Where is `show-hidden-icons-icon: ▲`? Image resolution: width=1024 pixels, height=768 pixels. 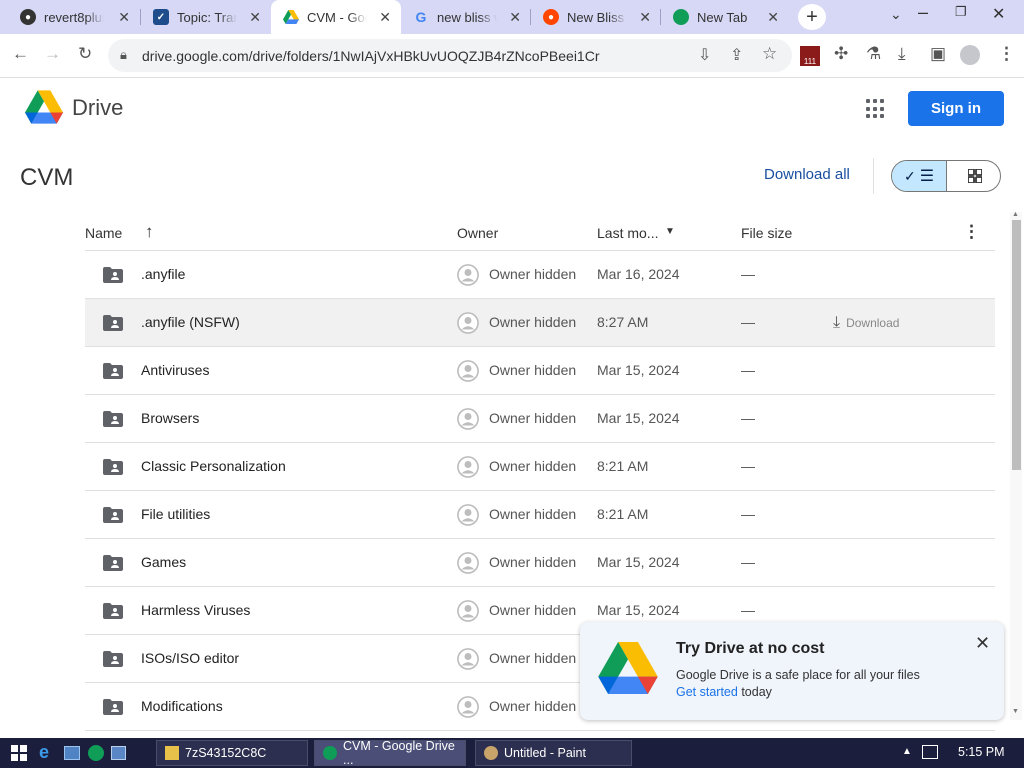
show-hidden-icons-icon: ▲ is located at coordinates (907, 751).